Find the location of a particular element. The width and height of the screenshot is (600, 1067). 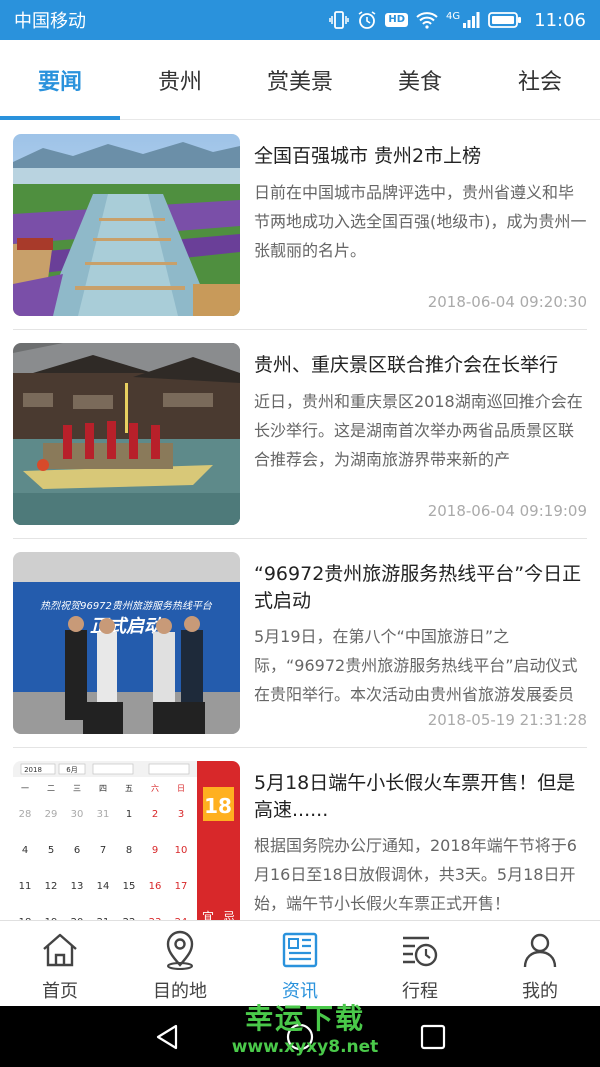

bottom-navigation: 首页 目的地 资讯 行程 我的 is located at coordinates (300, 963).